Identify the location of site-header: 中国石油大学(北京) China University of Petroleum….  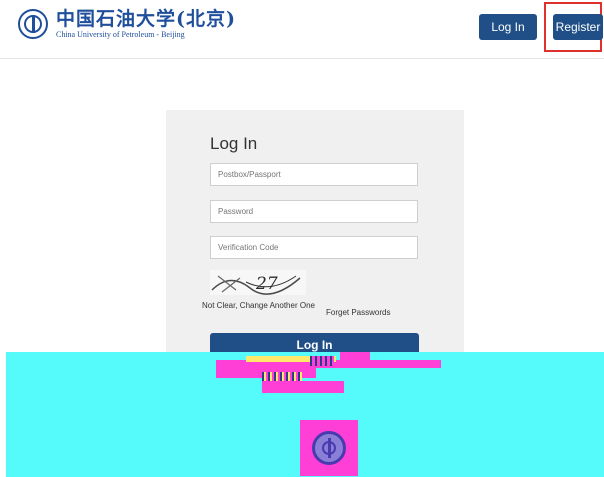
(302, 29).